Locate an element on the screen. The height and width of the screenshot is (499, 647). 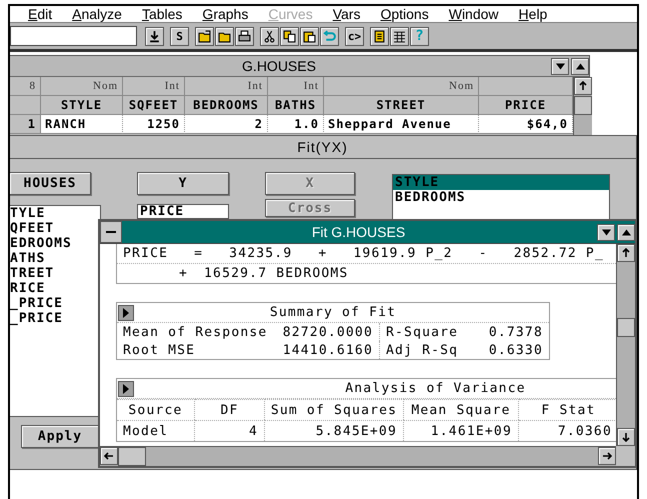
column-list: TYLE QFEET EDROOMS ATHS TREET RICE _PRICE _PRICE is located at coordinates (55, 311).